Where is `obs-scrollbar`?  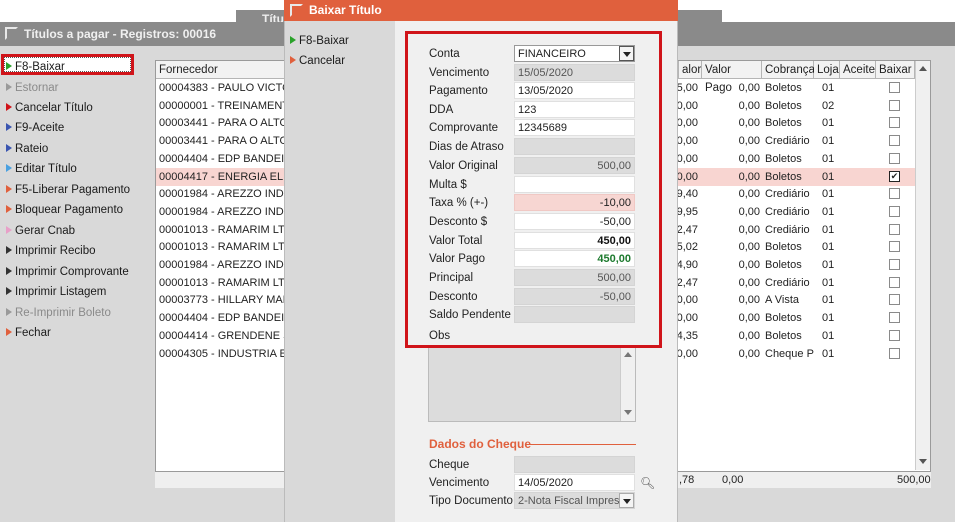 obs-scrollbar is located at coordinates (627, 384).